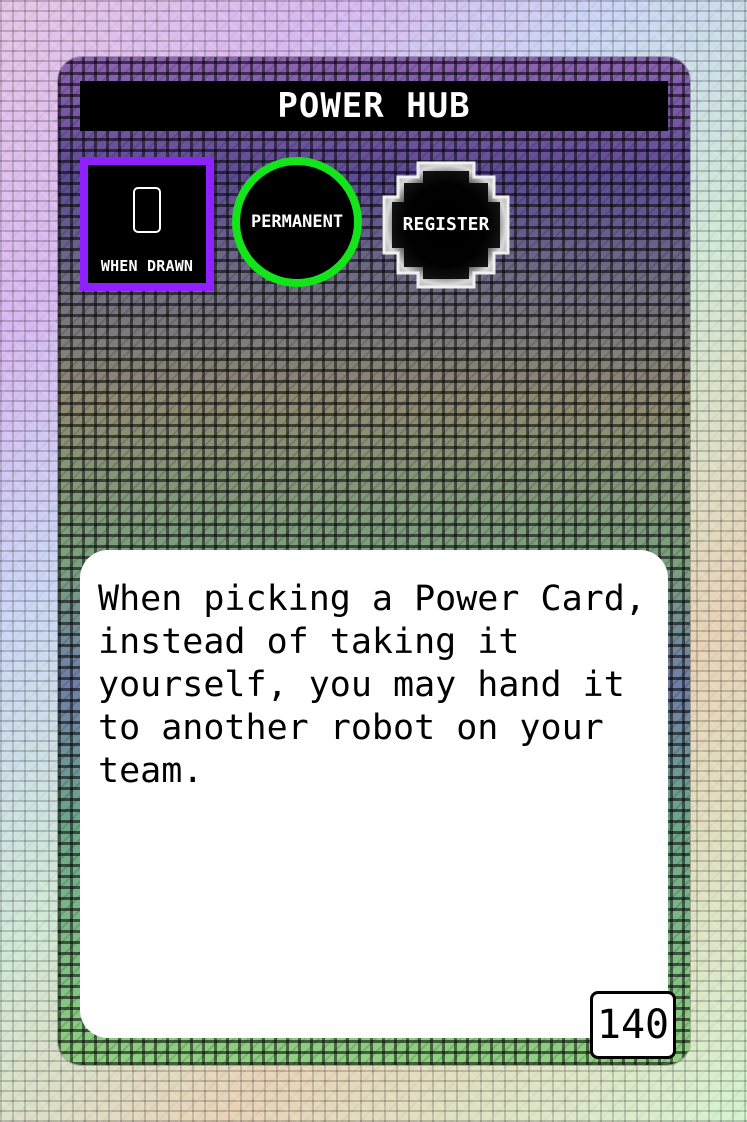  I want to click on title-bar: POWER HUB, so click(374, 106).